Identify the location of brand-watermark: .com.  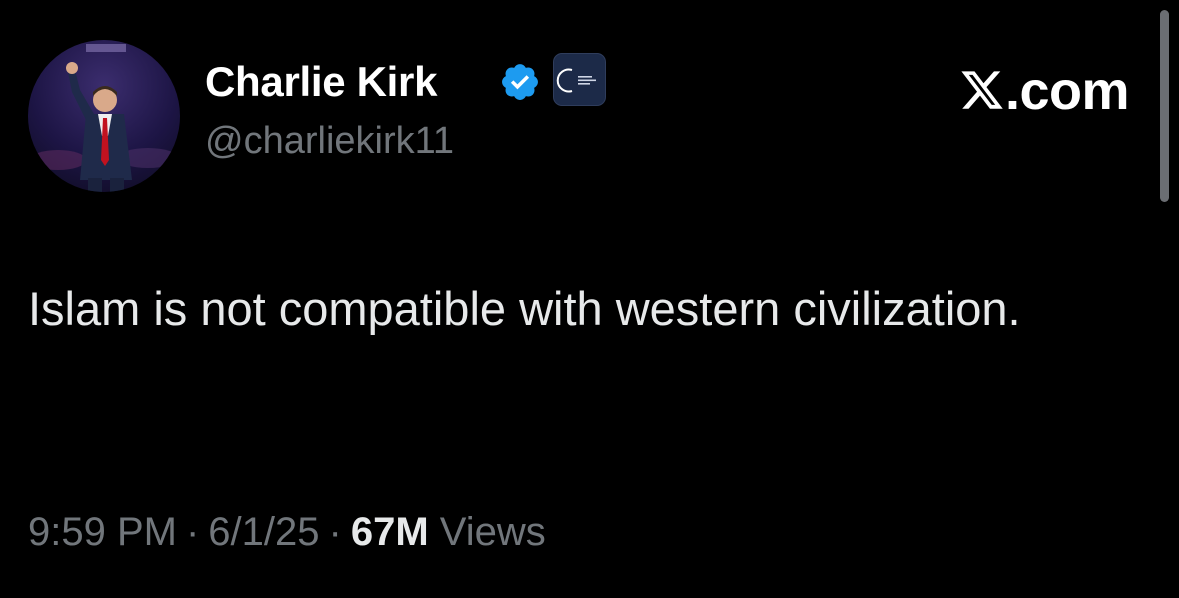
(1044, 91).